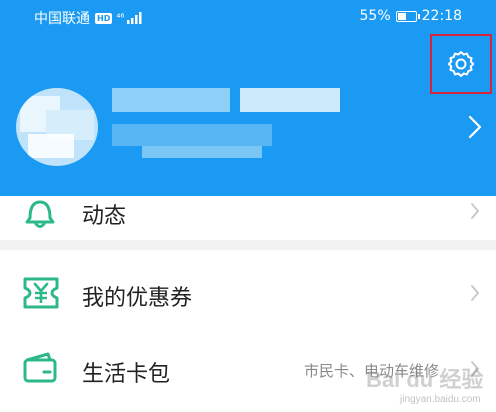 This screenshot has width=496, height=412. Describe the element at coordinates (40, 367) in the screenshot. I see `wallet-icon` at that location.